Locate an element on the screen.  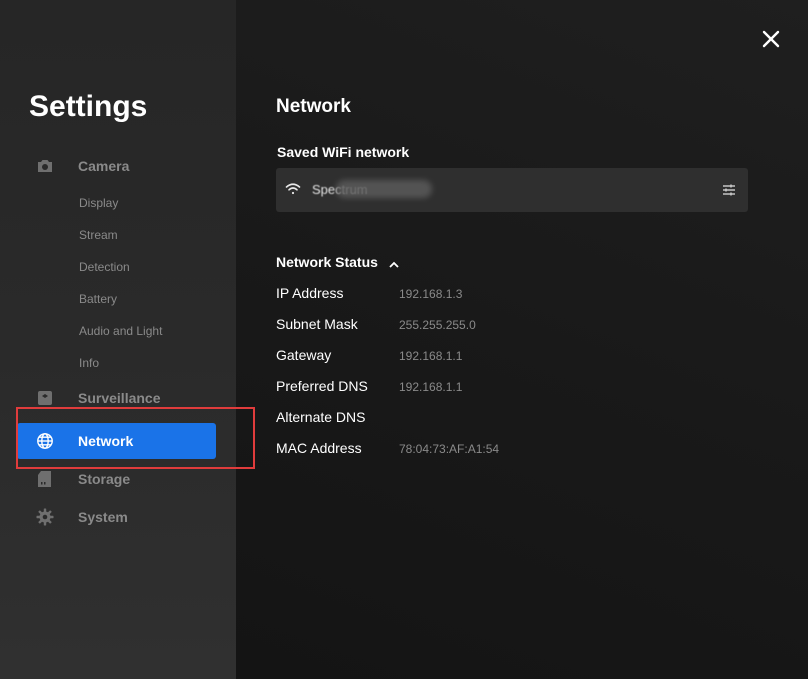
sidebar-subitem-battery: Battery is located at coordinates (98, 299).